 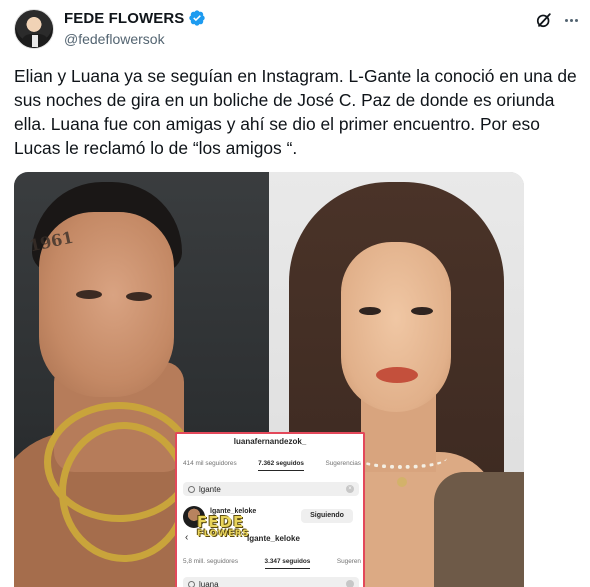 I want to click on woman-top, so click(x=479, y=529).